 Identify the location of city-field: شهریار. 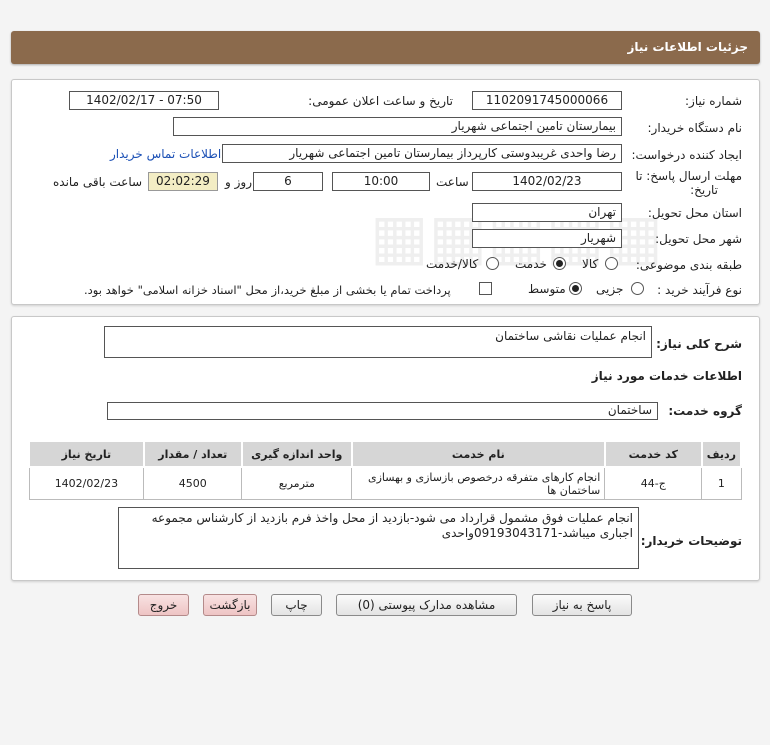
(547, 238).